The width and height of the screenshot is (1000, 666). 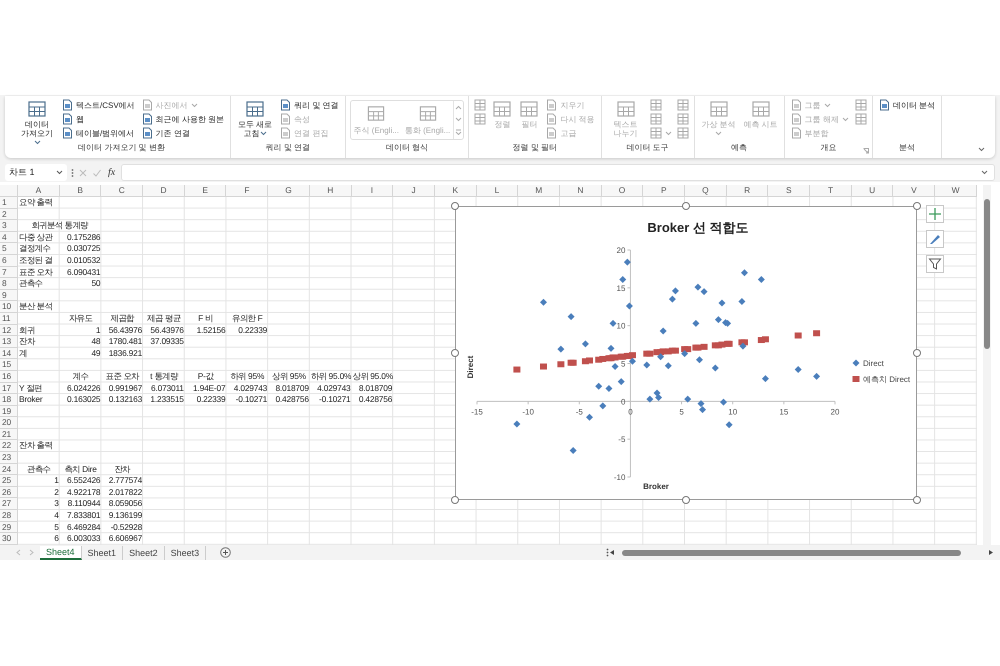 What do you see at coordinates (56, 492) in the screenshot?
I see `table-cell-text: 2` at bounding box center [56, 492].